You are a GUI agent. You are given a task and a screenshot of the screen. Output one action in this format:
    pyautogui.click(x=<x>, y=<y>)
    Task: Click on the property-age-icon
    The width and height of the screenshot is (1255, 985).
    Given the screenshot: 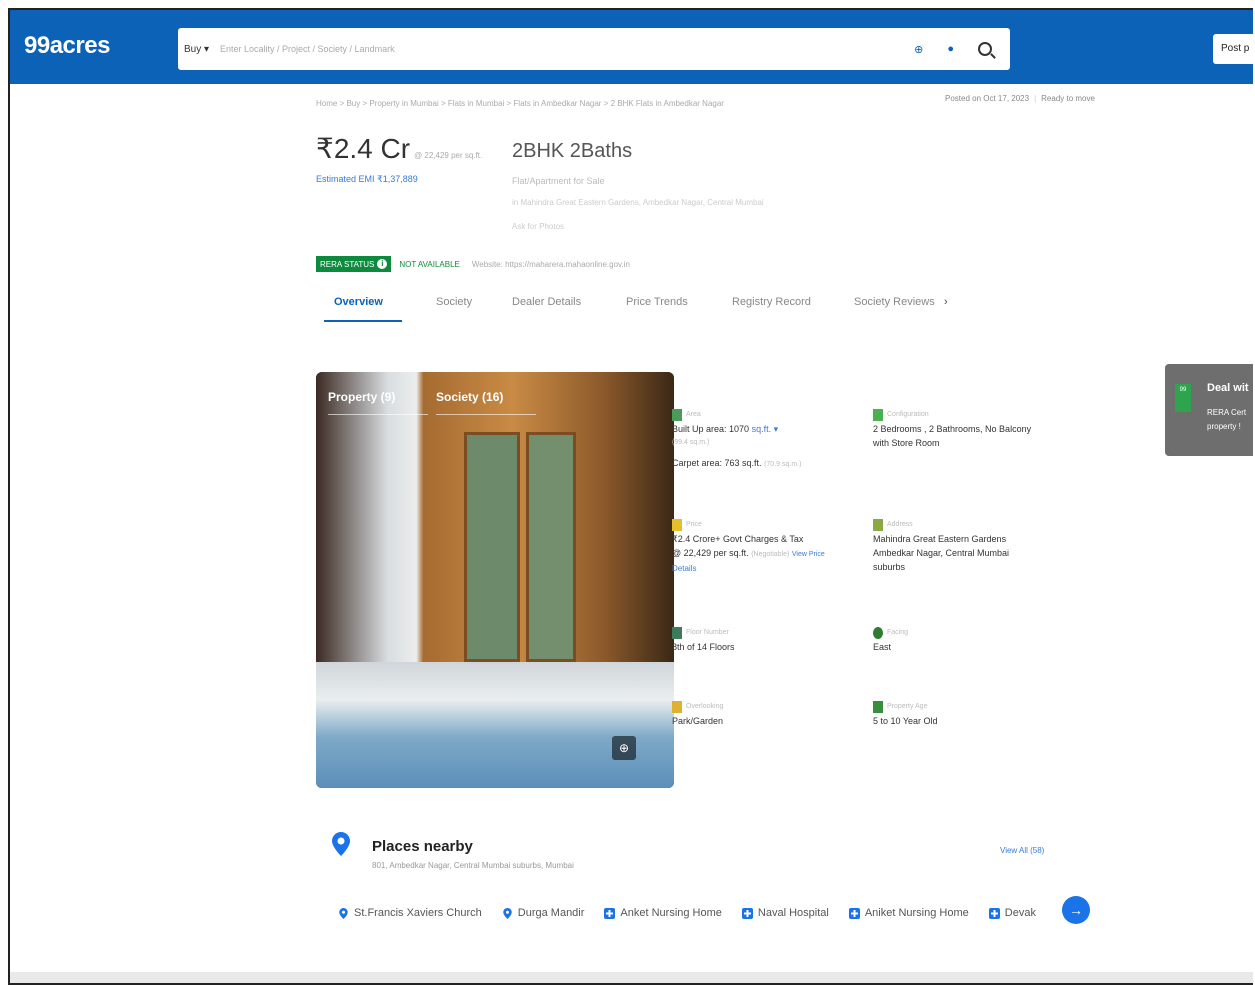 What is the action you would take?
    pyautogui.click(x=878, y=707)
    